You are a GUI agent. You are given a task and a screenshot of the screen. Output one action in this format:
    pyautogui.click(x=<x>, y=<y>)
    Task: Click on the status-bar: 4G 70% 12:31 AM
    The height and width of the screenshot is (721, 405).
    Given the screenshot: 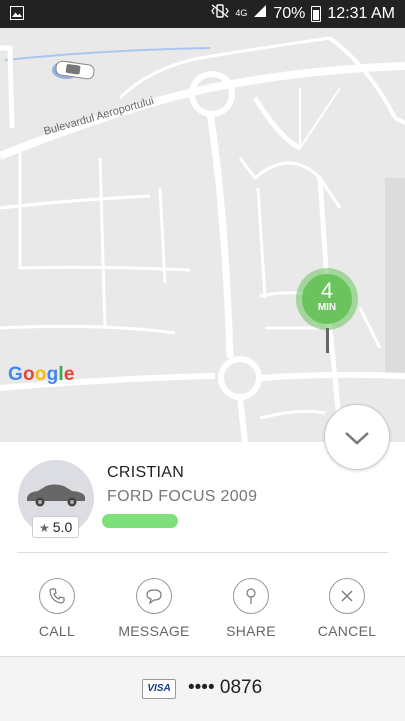 What is the action you would take?
    pyautogui.click(x=202, y=14)
    